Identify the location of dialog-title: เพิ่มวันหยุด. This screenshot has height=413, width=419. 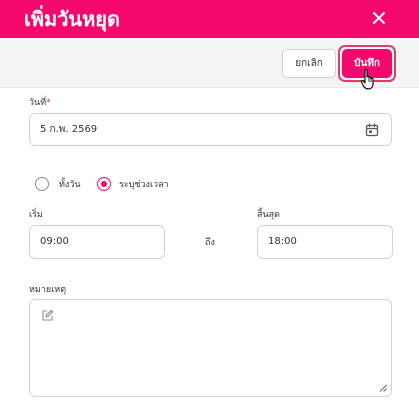
(72, 19).